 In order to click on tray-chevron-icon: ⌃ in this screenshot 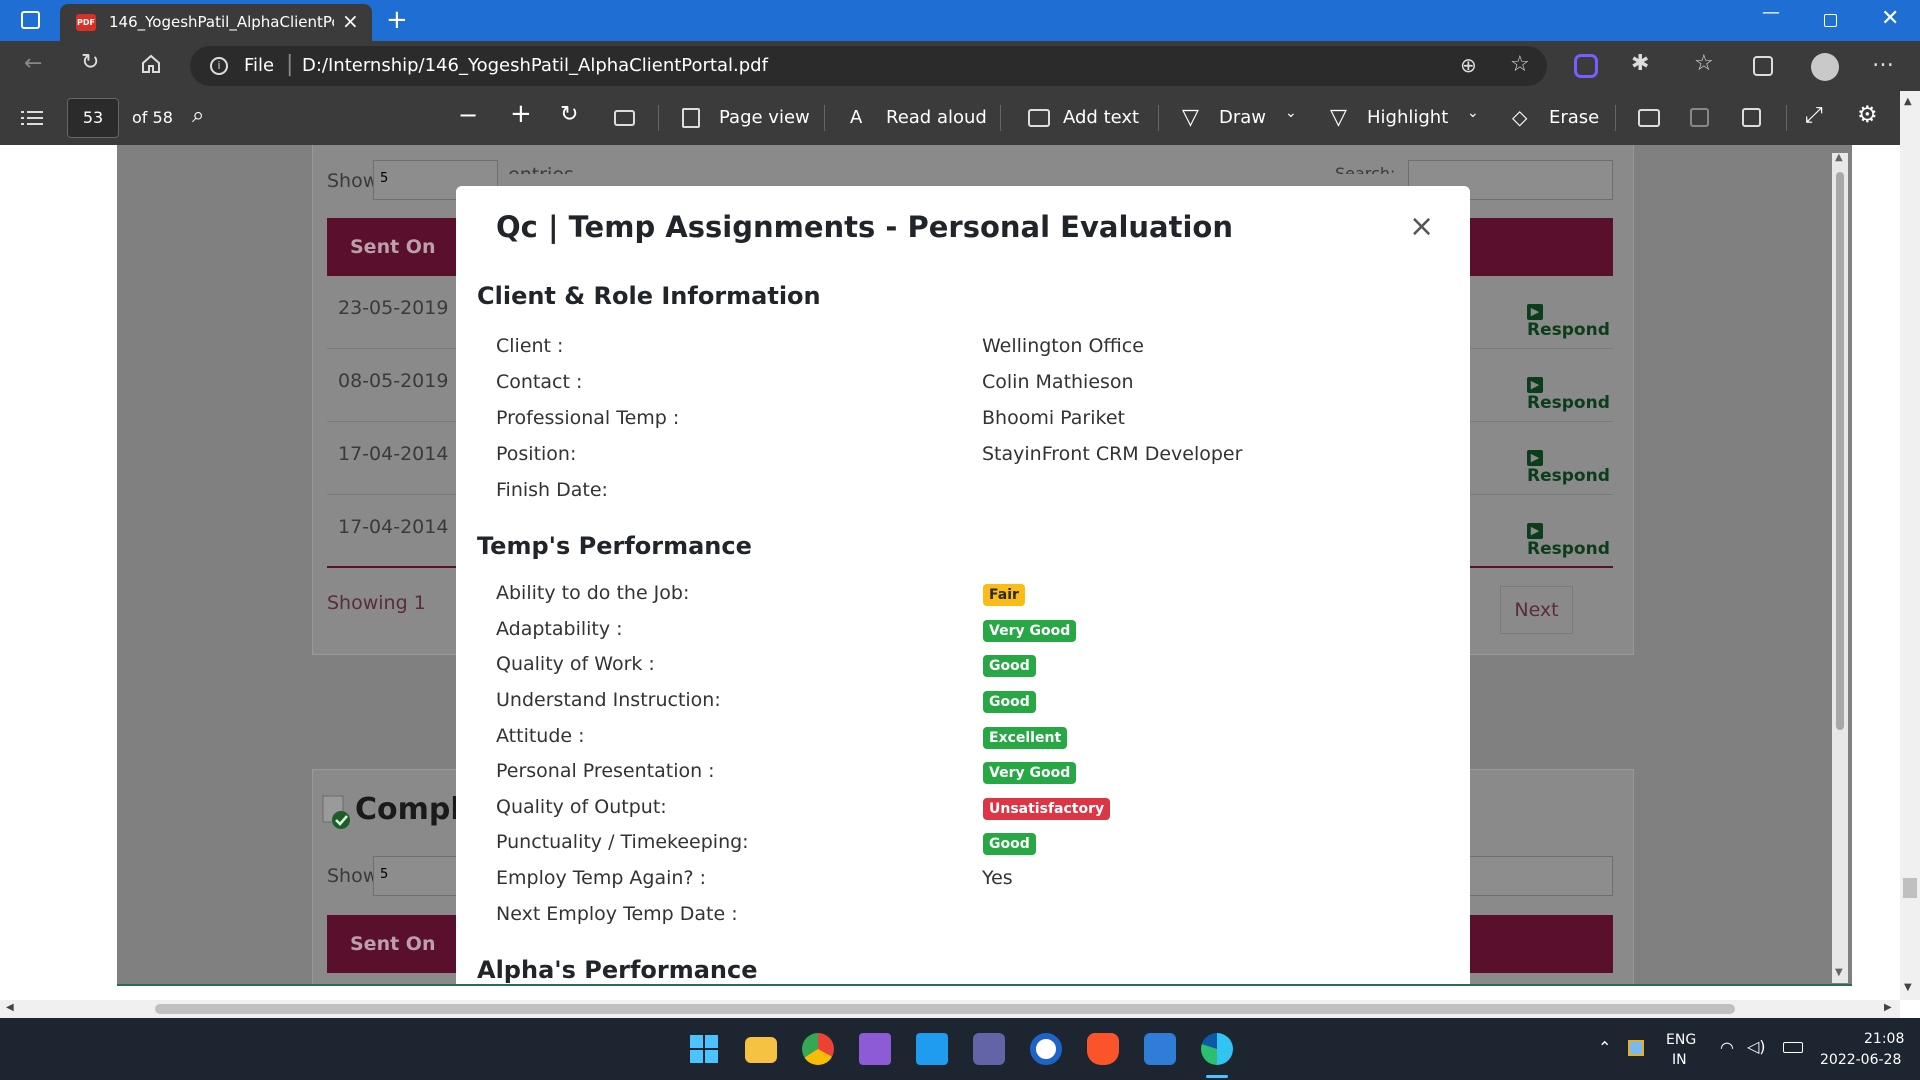, I will do `click(1604, 1047)`.